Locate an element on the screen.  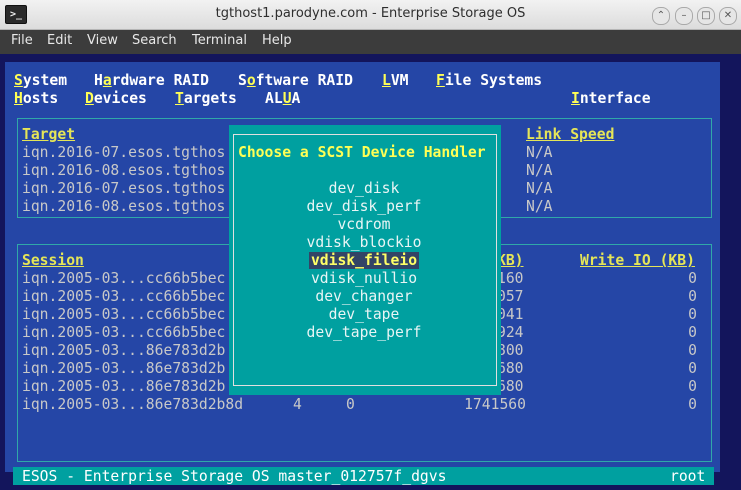
targets-header-target: Target is located at coordinates (49, 134).